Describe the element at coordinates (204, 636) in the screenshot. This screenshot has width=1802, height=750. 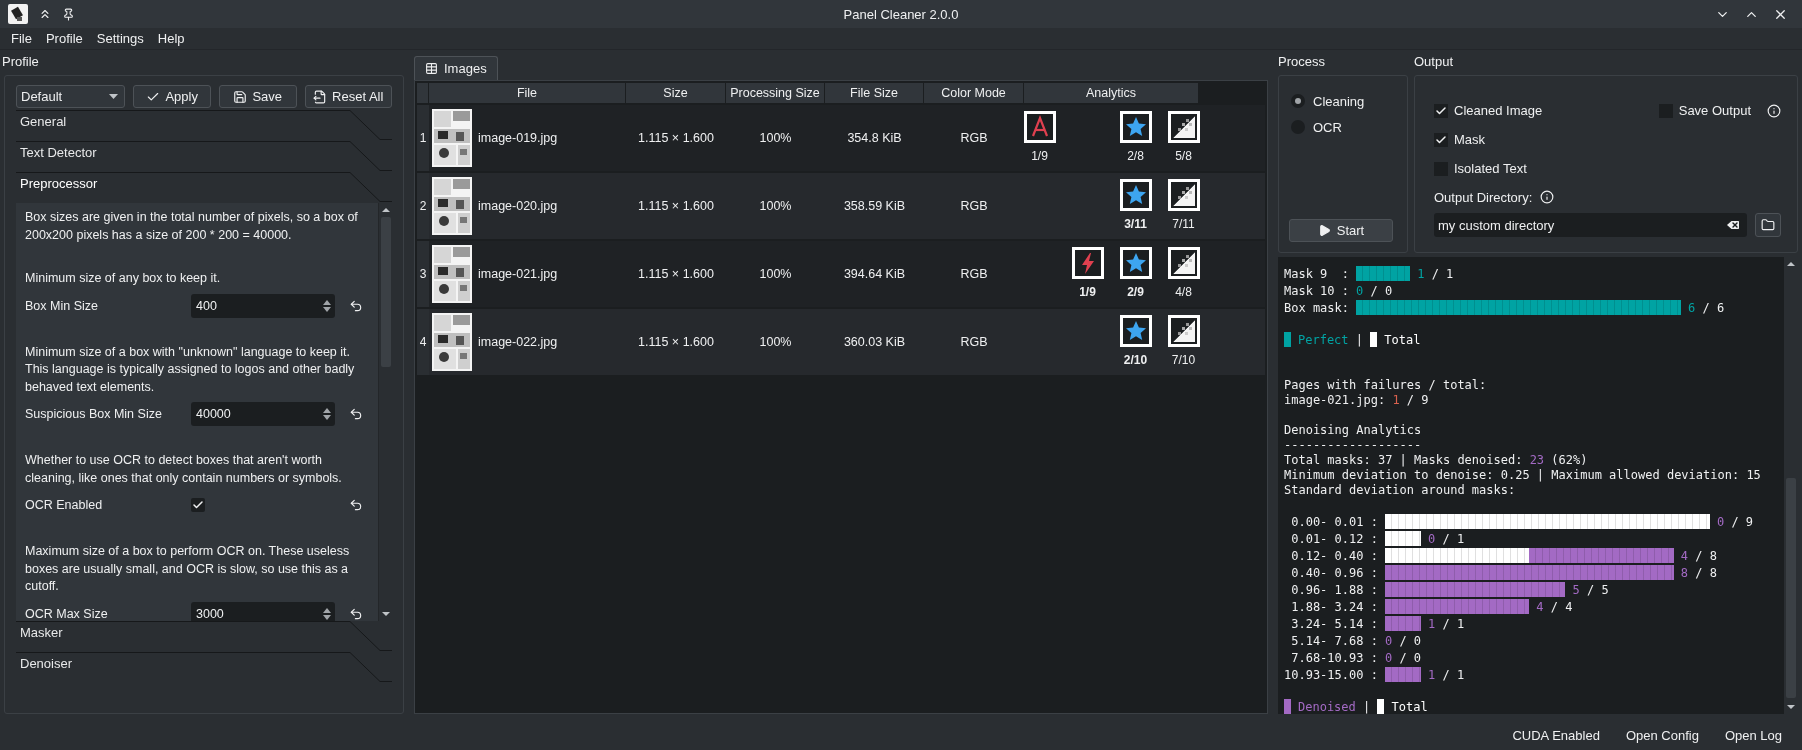
I see `section-header: Masker` at that location.